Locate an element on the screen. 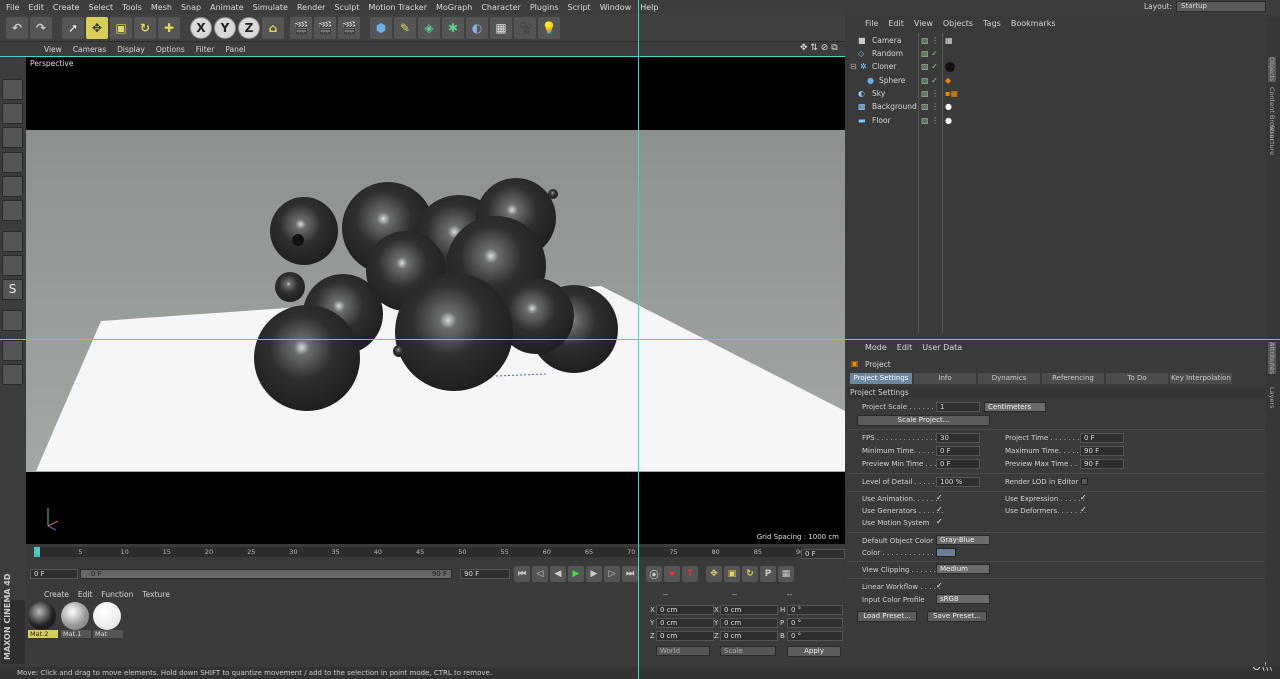 The width and height of the screenshot is (1280, 679). preview-max-field: 90 F is located at coordinates (1102, 464).